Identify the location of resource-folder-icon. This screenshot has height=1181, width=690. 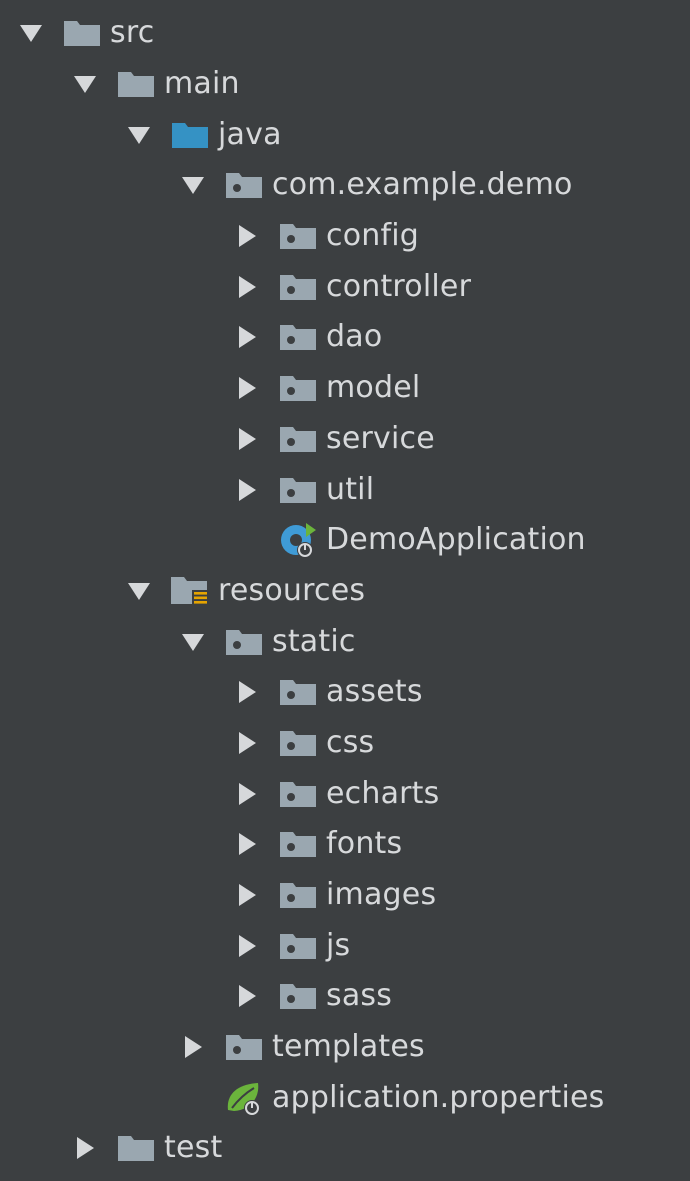
(190, 591).